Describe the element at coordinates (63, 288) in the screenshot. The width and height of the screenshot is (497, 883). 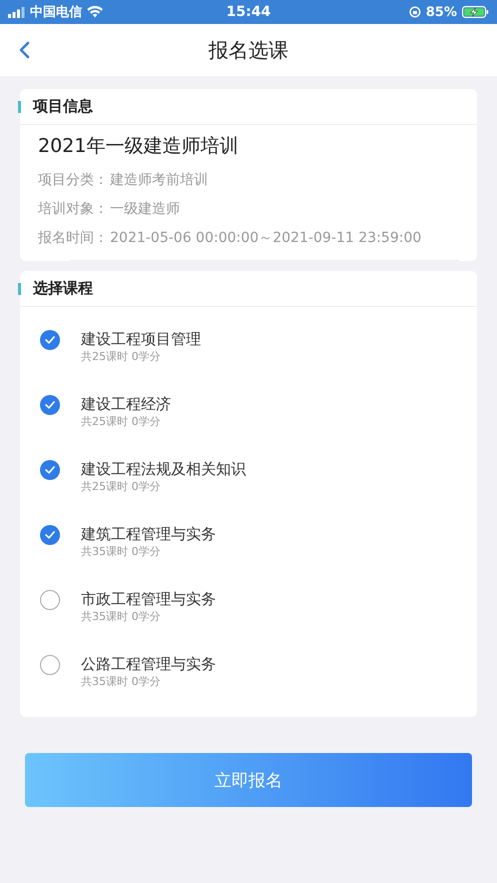
I see `section-heading: 选择课程` at that location.